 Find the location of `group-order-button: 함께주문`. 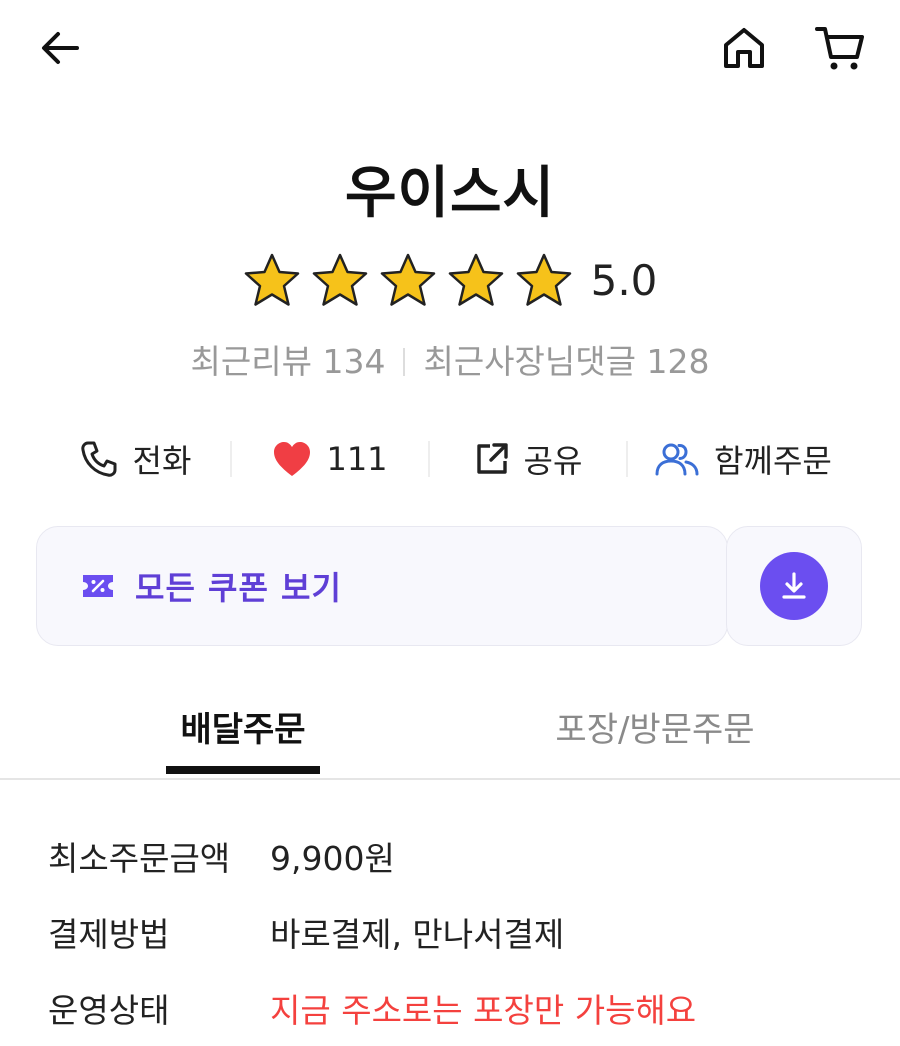

group-order-button: 함께주문 is located at coordinates (743, 459).